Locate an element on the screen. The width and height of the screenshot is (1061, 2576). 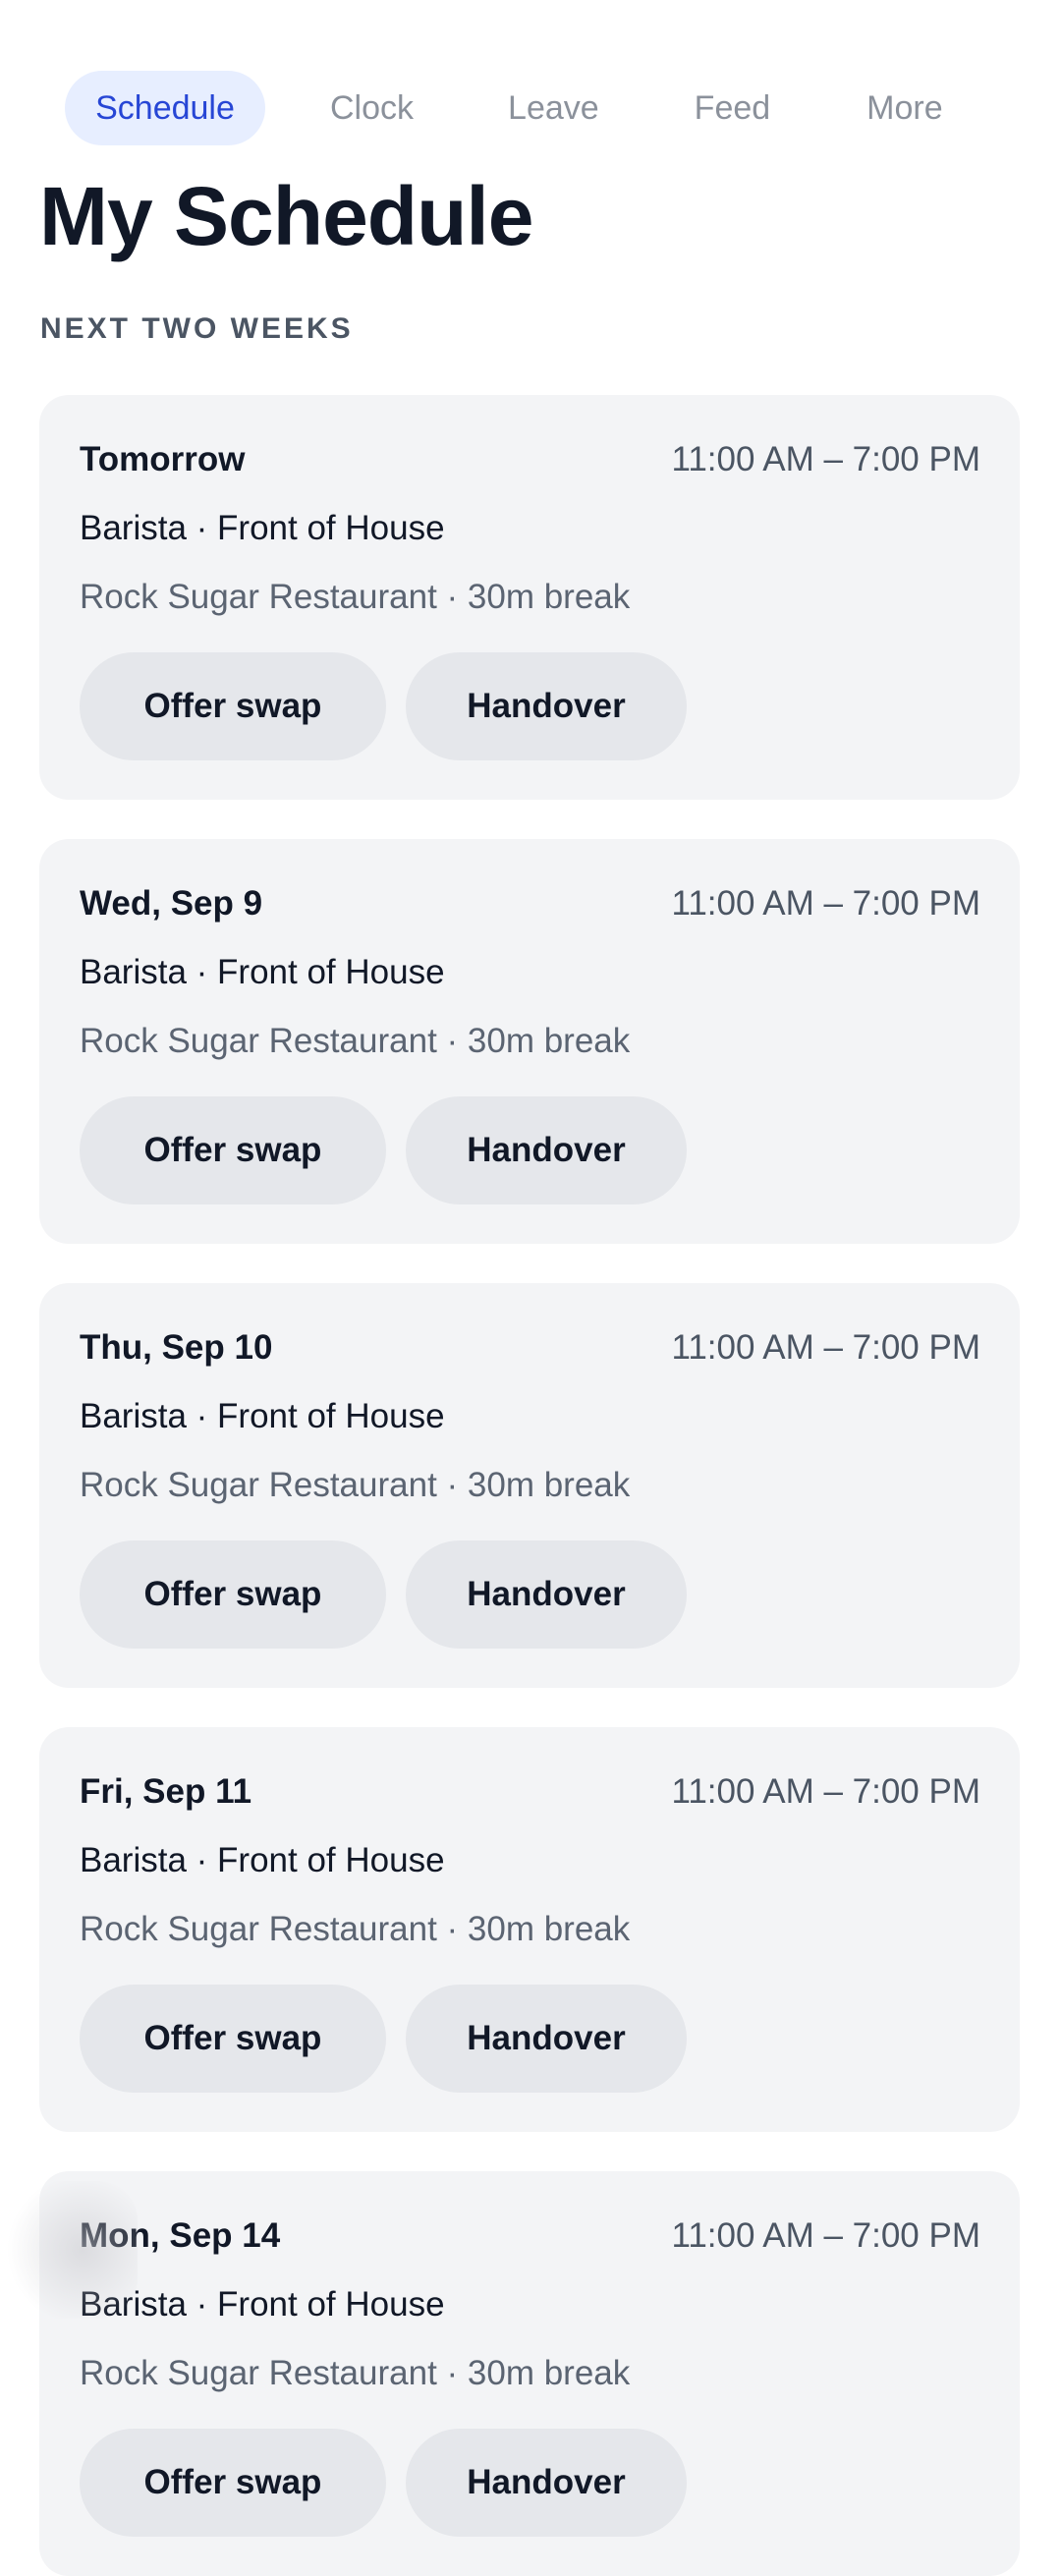
section-label: NEXT TWO WEEKS is located at coordinates (197, 328).